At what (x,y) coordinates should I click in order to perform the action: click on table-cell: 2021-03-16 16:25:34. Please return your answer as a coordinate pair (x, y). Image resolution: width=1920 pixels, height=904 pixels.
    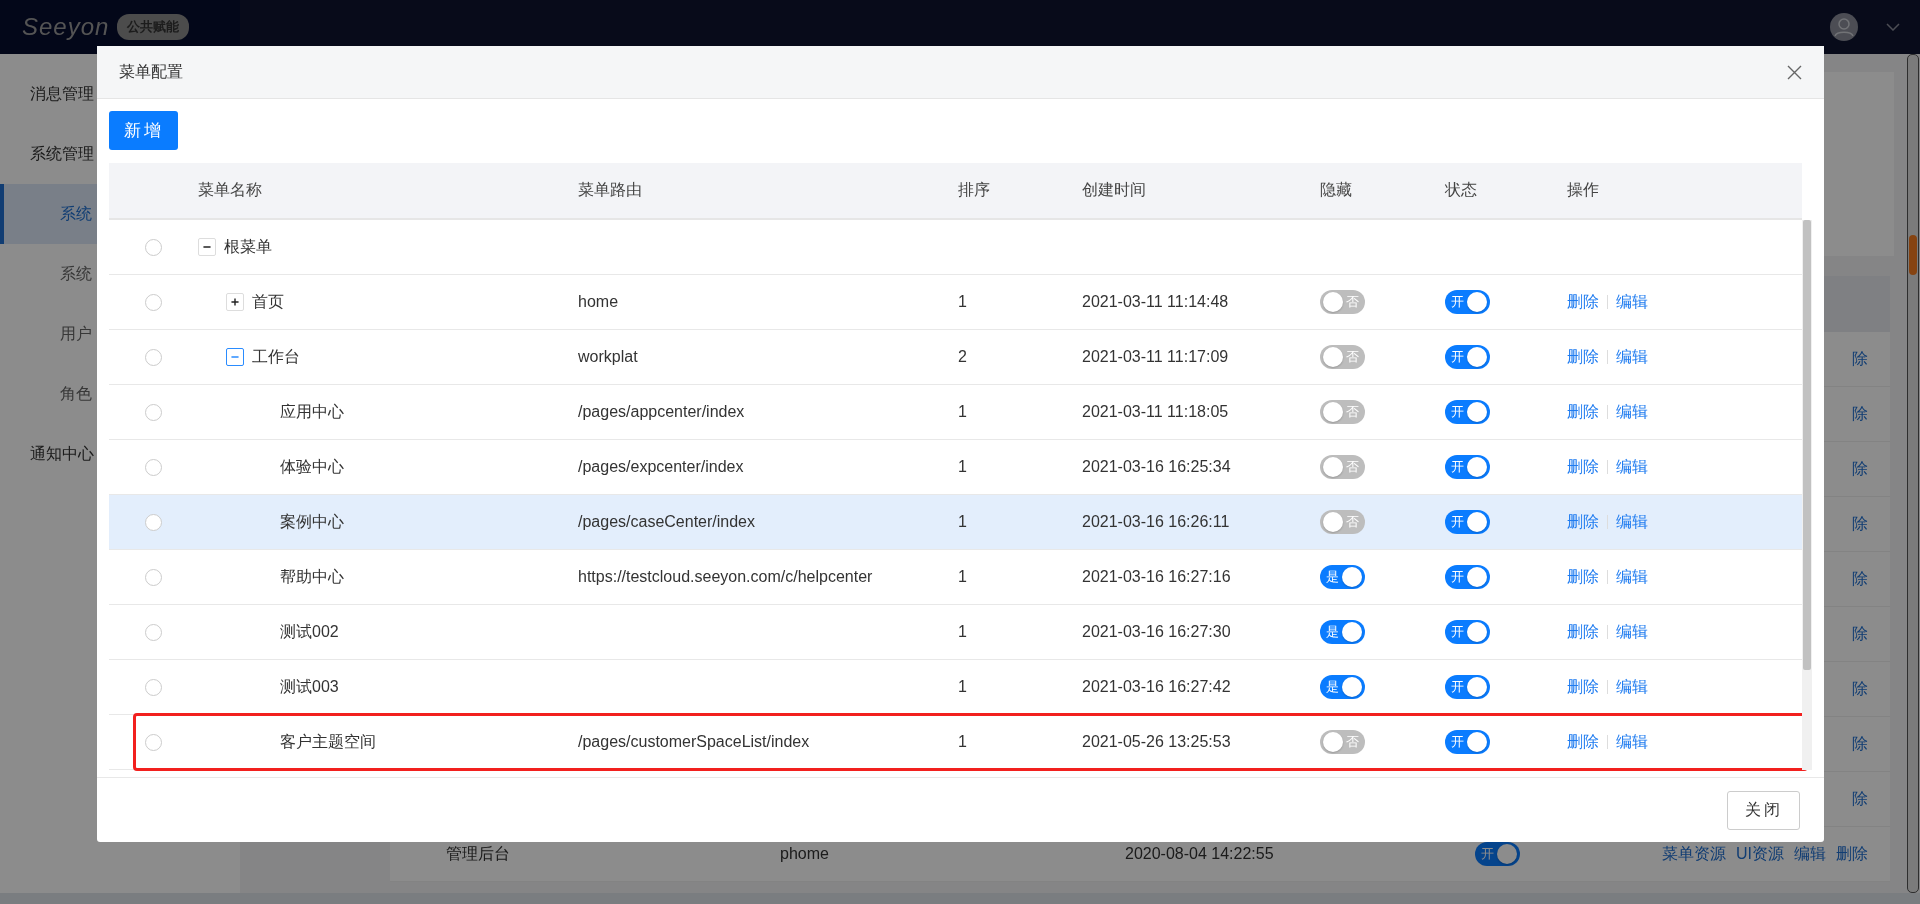
    Looking at the image, I should click on (1156, 467).